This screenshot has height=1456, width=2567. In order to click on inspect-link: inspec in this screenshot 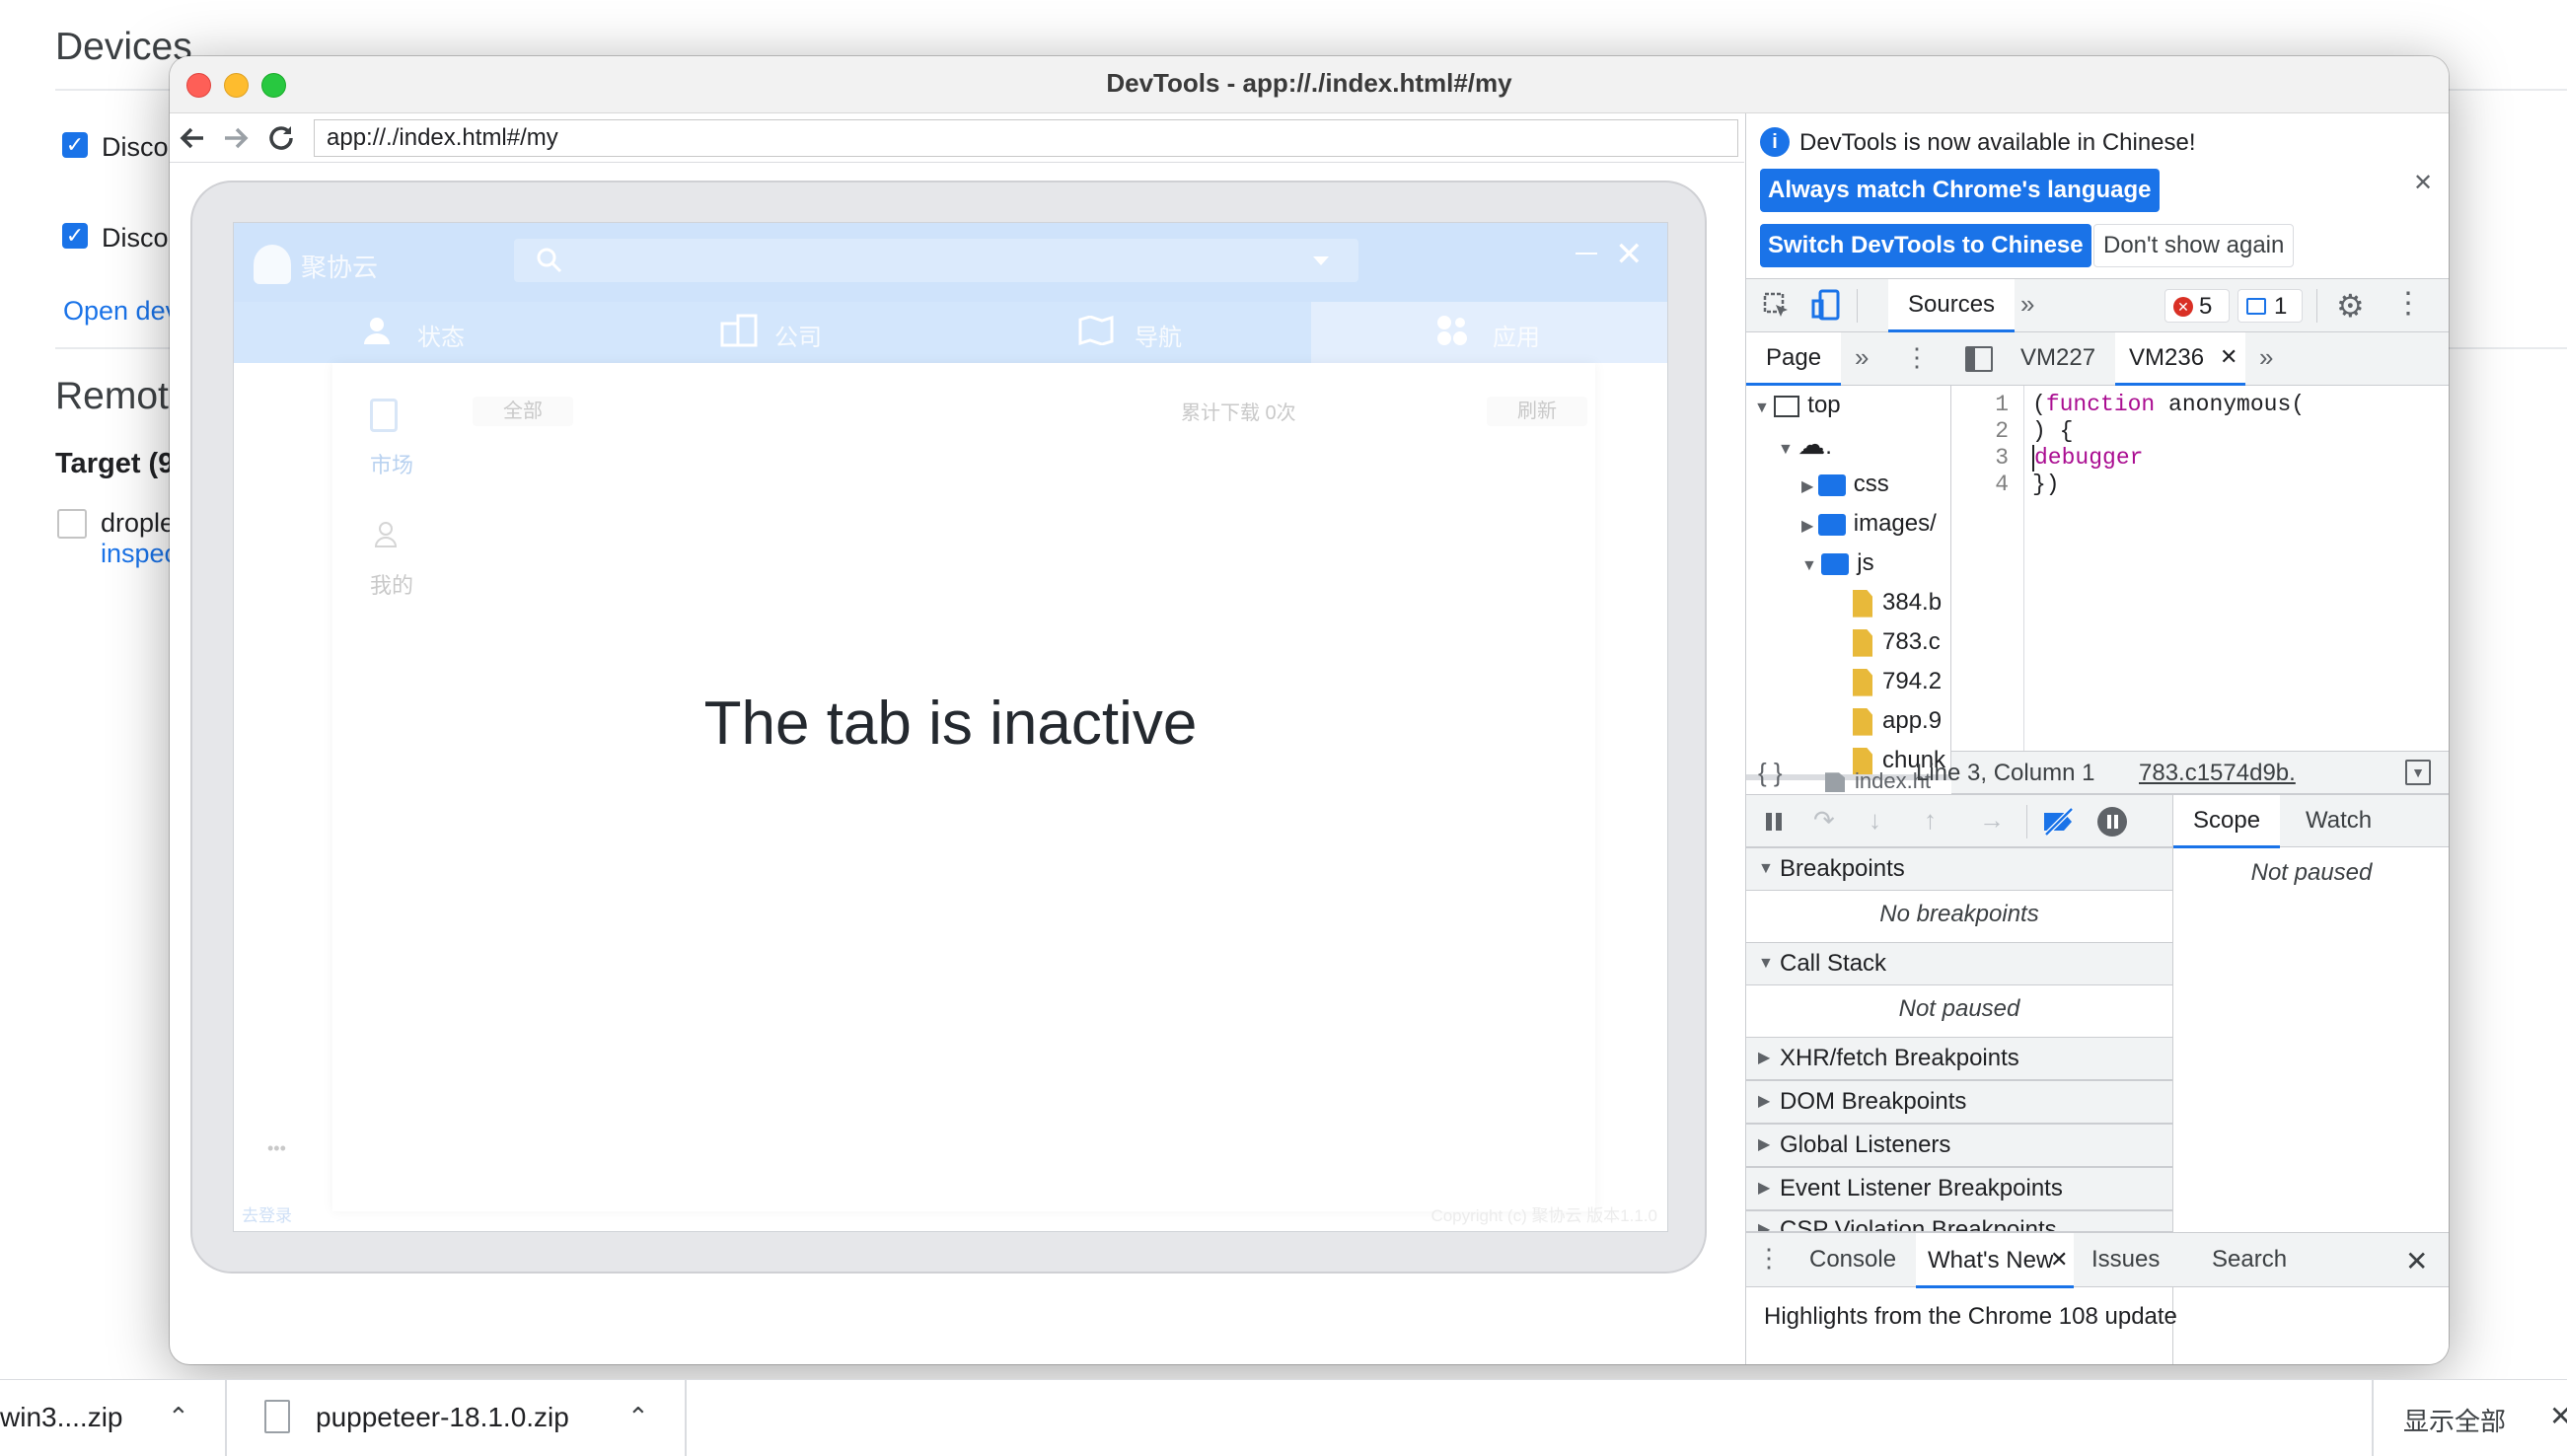, I will do `click(139, 554)`.